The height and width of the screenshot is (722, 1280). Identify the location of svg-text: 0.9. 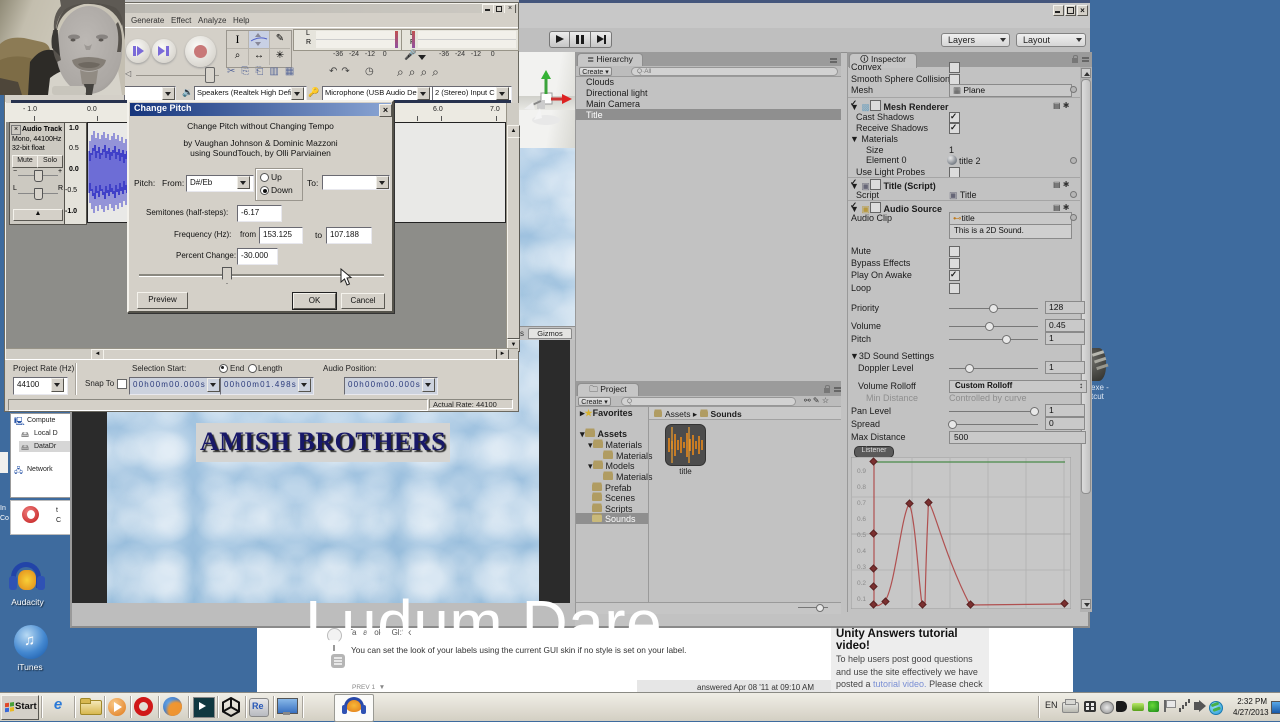
(861, 471).